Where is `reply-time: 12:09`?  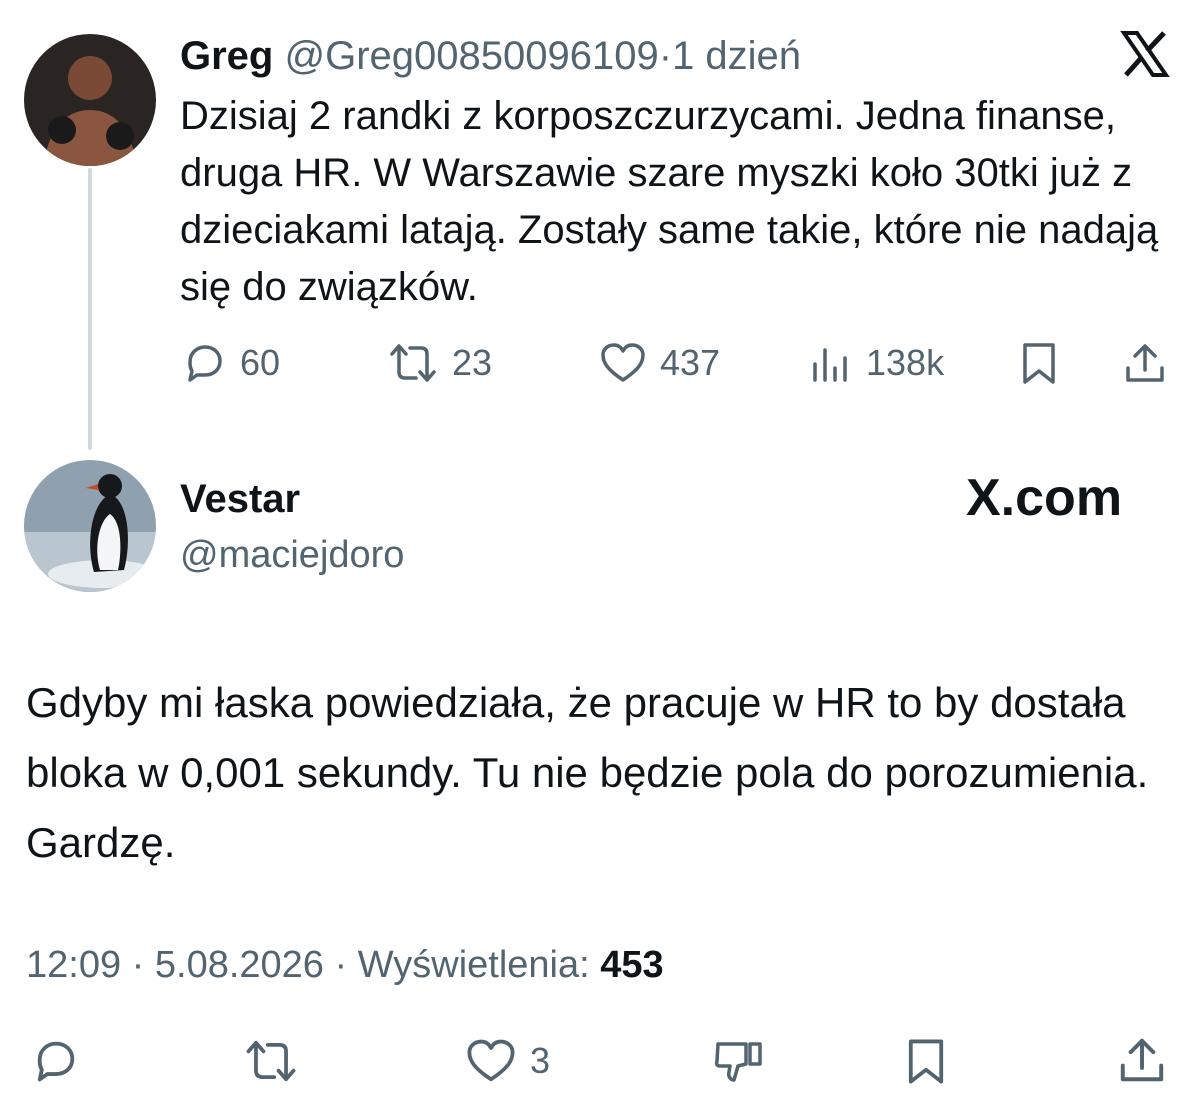 reply-time: 12:09 is located at coordinates (73, 965).